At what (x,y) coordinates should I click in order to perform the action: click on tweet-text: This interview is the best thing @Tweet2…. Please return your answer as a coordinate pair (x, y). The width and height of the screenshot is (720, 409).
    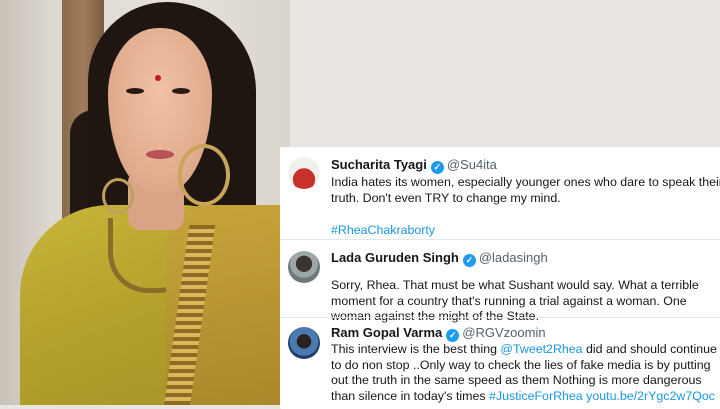
    Looking at the image, I should click on (525, 373).